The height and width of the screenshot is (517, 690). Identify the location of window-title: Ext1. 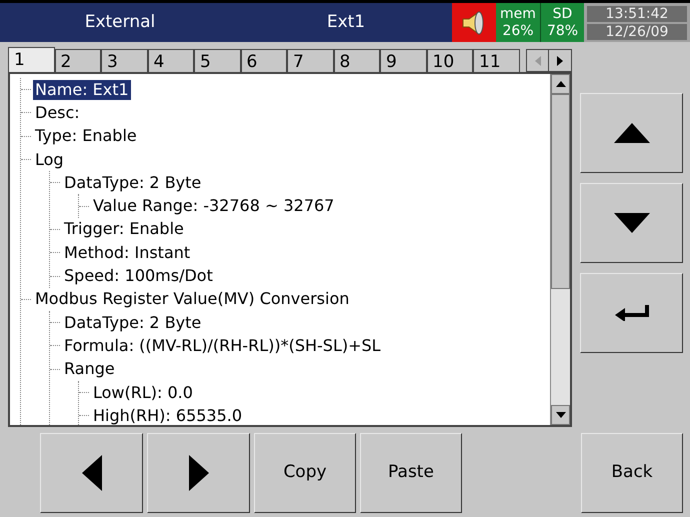
(346, 22).